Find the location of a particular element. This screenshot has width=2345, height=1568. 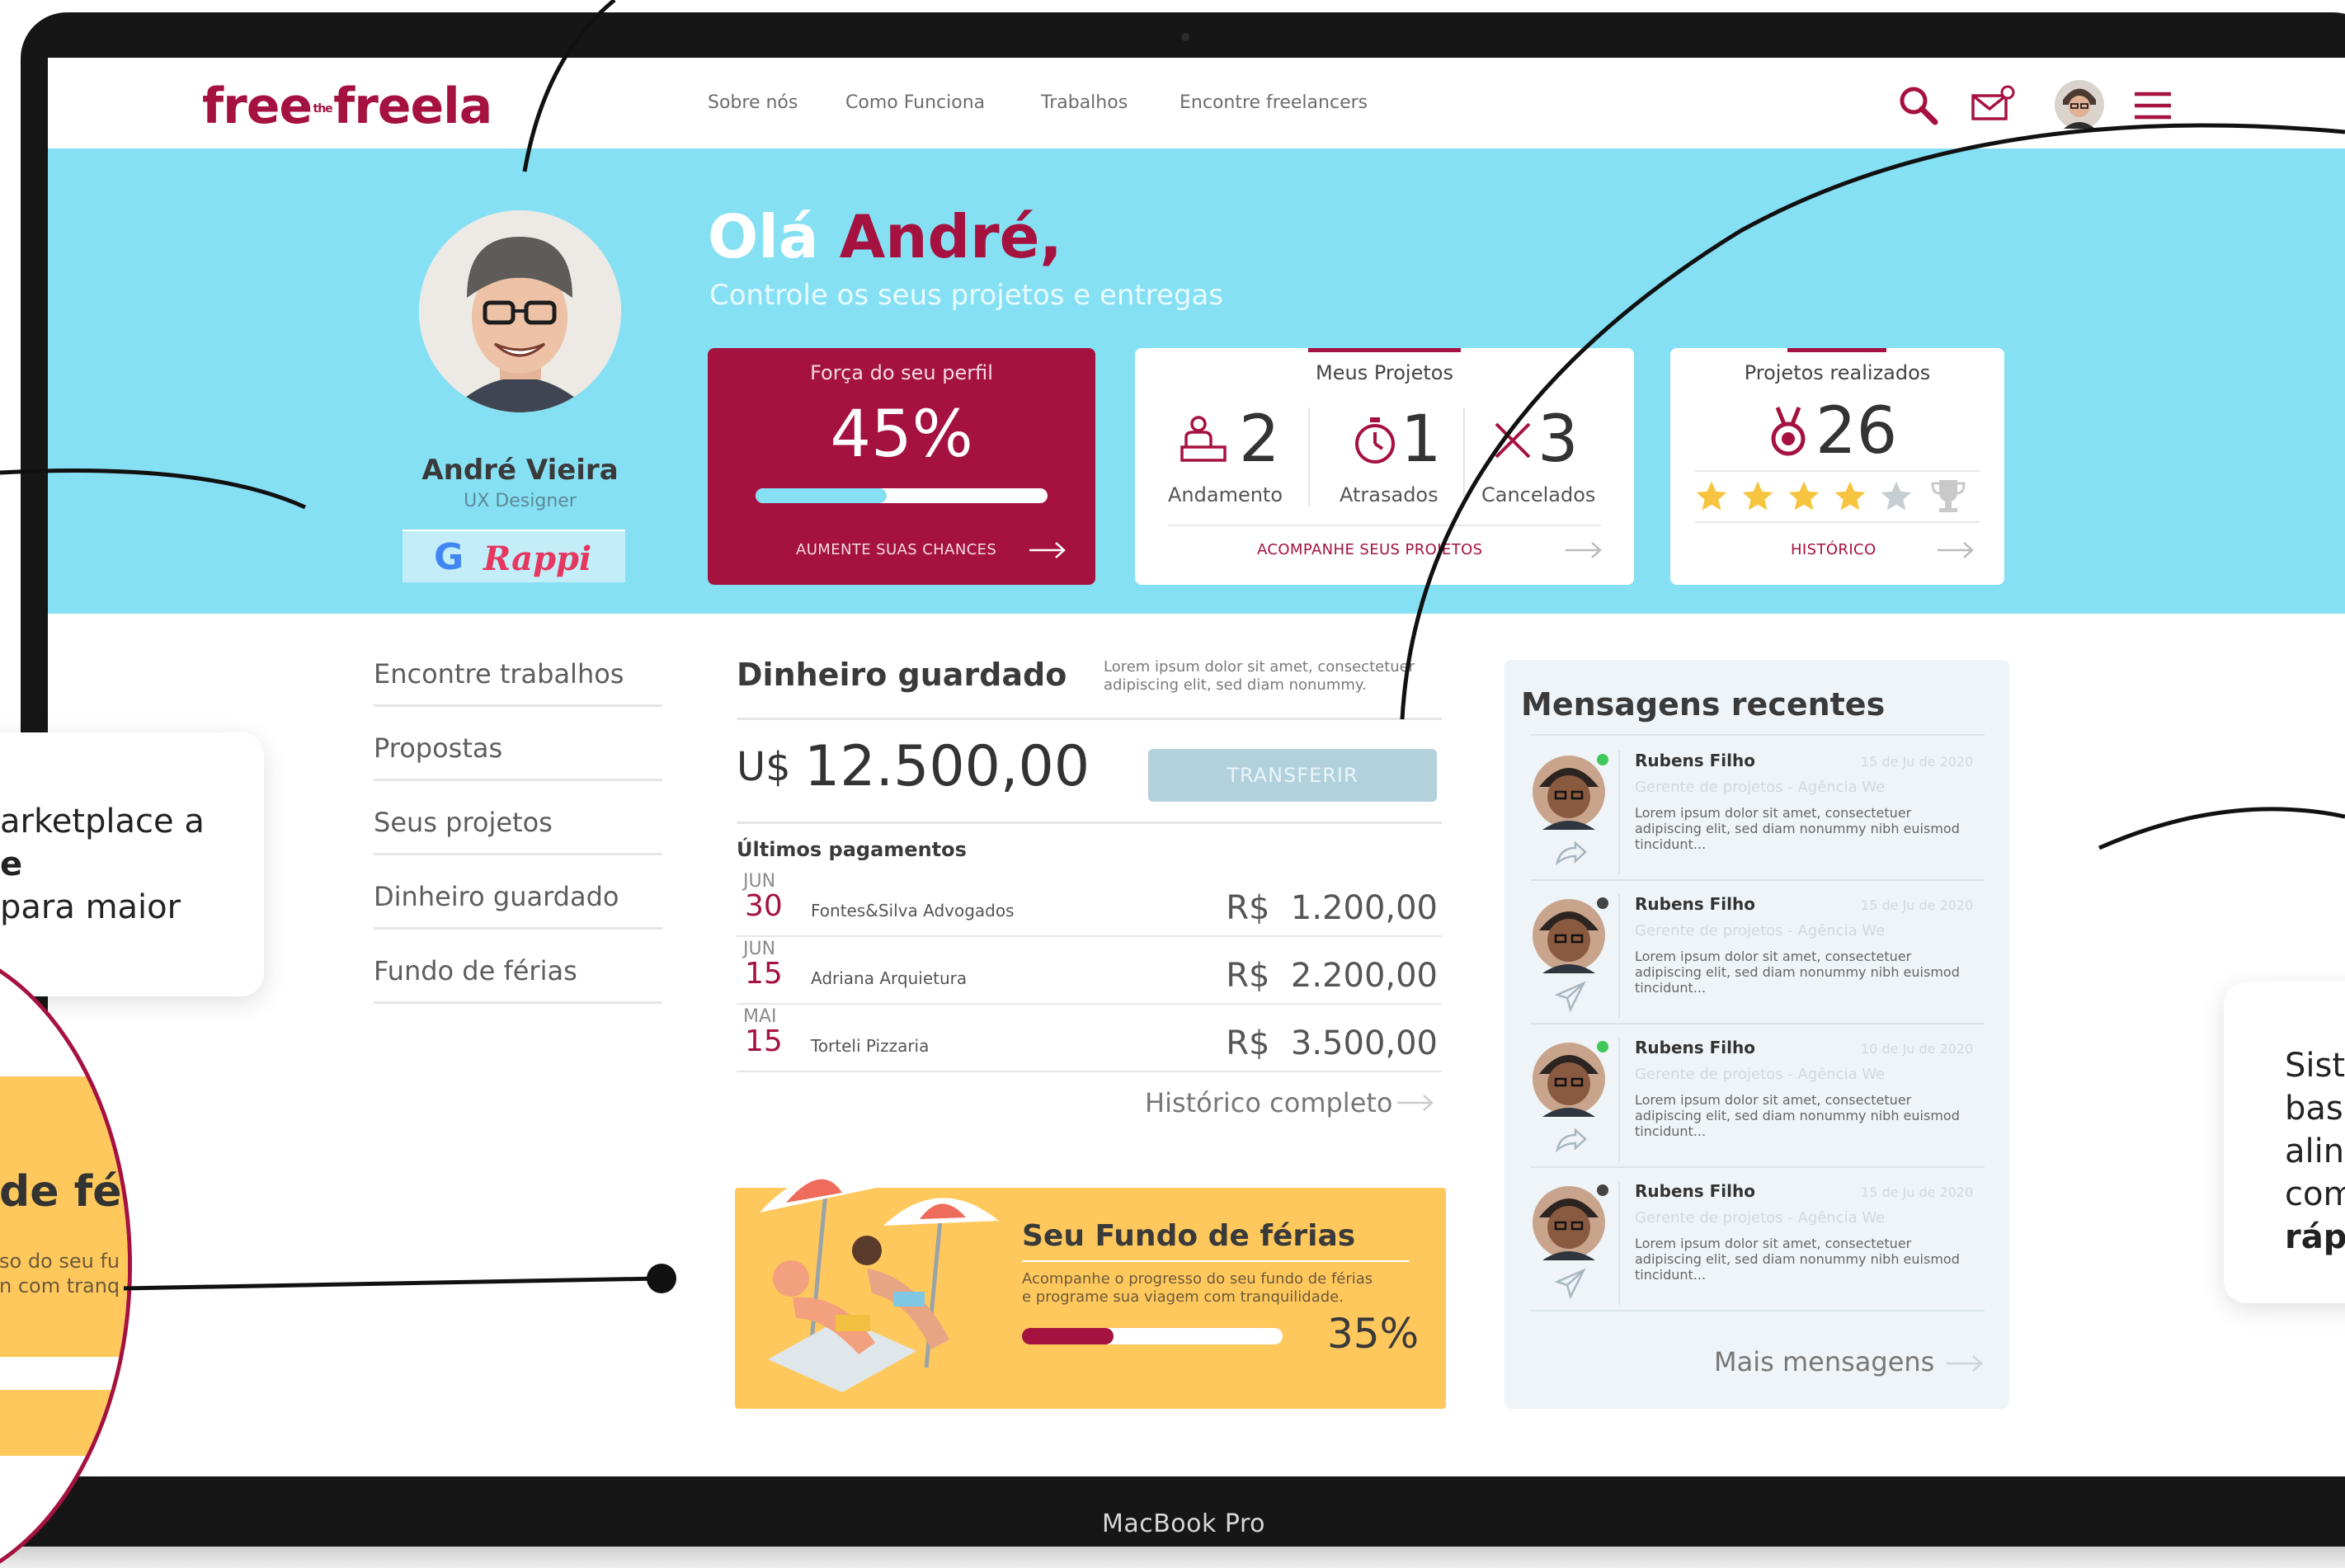

user-avatar is located at coordinates (2079, 104).